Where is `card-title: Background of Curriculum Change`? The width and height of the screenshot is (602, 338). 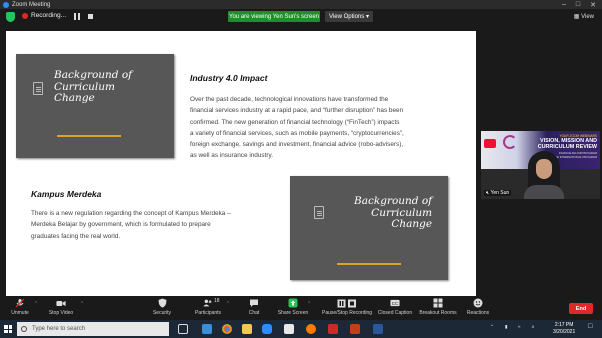 card-title: Background of Curriculum Change is located at coordinates (93, 87).